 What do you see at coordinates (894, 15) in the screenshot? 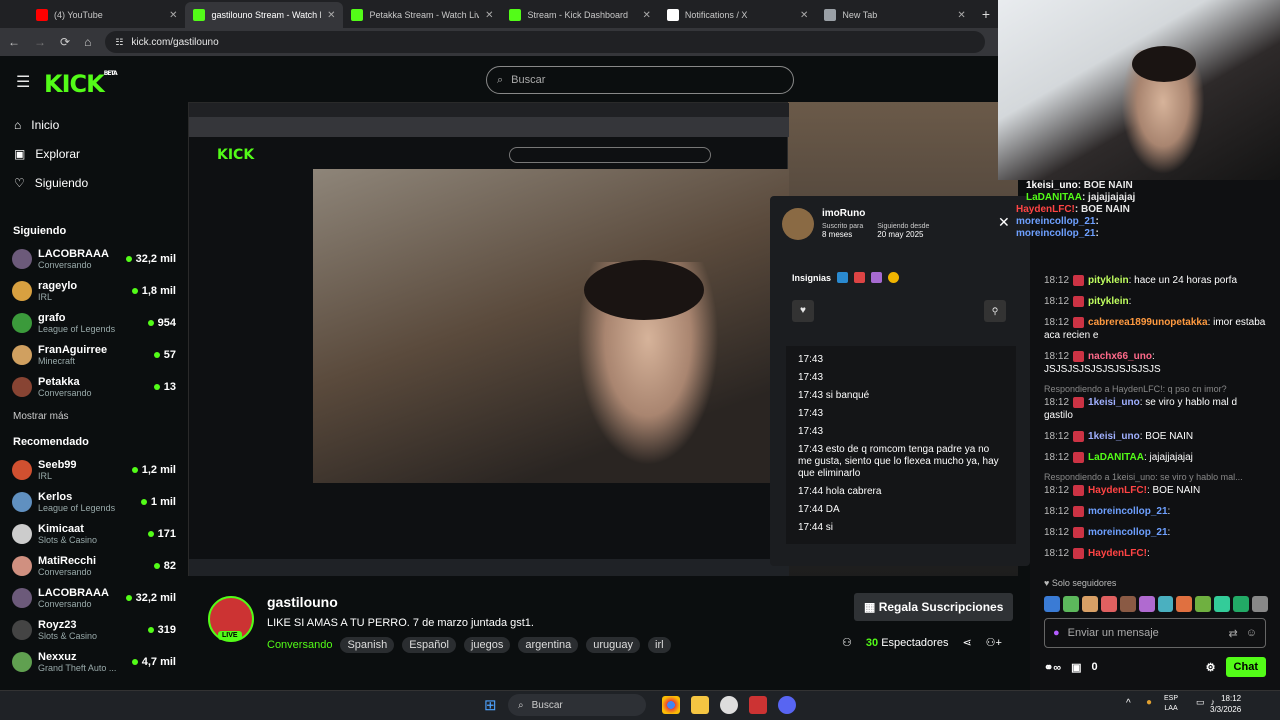
I see `browser-tab: New Tab ✕` at bounding box center [894, 15].